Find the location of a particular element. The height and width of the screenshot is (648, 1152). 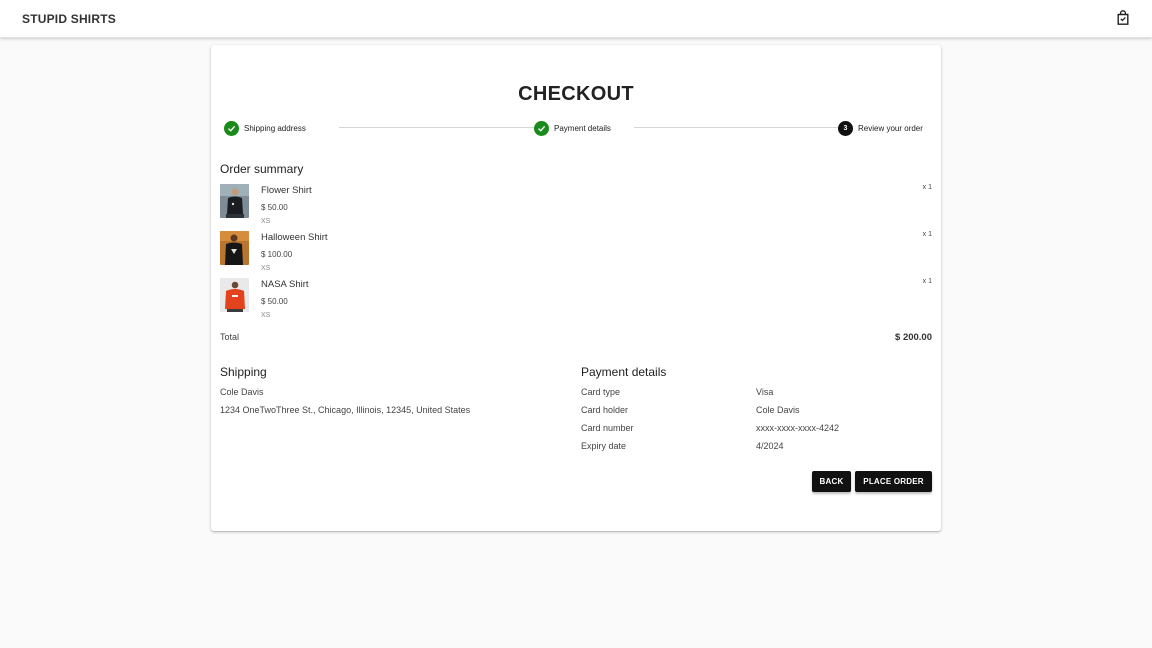

step-shipping-address: Shipping address is located at coordinates (265, 128).